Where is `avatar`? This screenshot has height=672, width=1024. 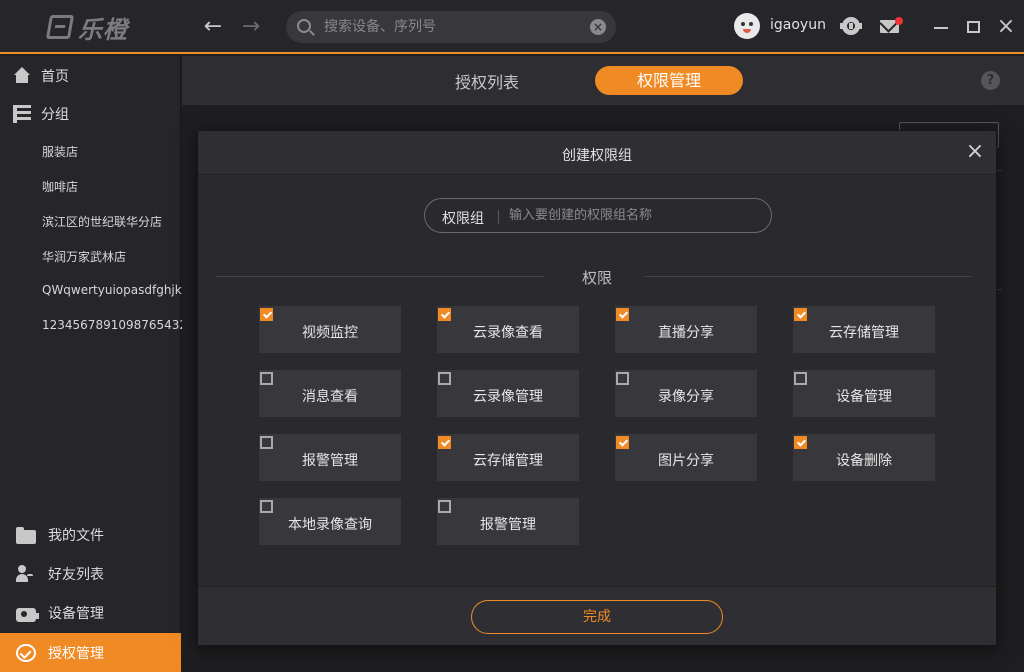
avatar is located at coordinates (747, 26).